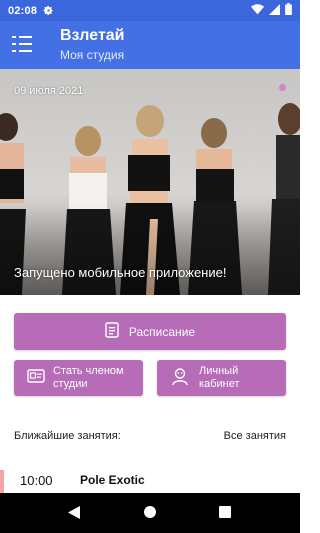 The image size is (320, 533). Describe the element at coordinates (36, 480) in the screenshot. I see `lesson-time: 10:00` at that location.